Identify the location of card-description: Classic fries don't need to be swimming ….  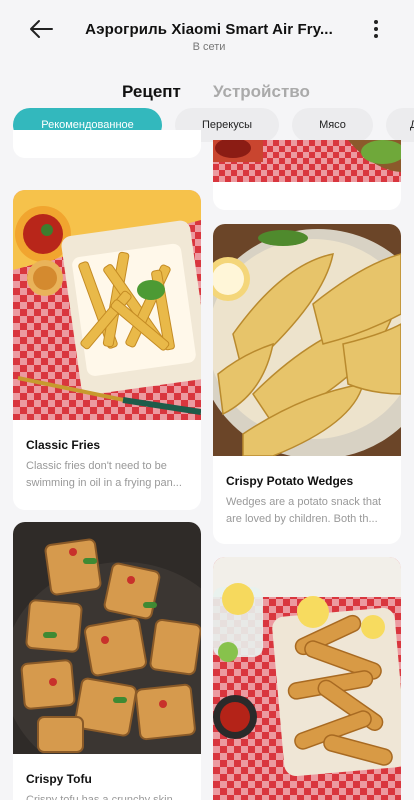
(108, 475).